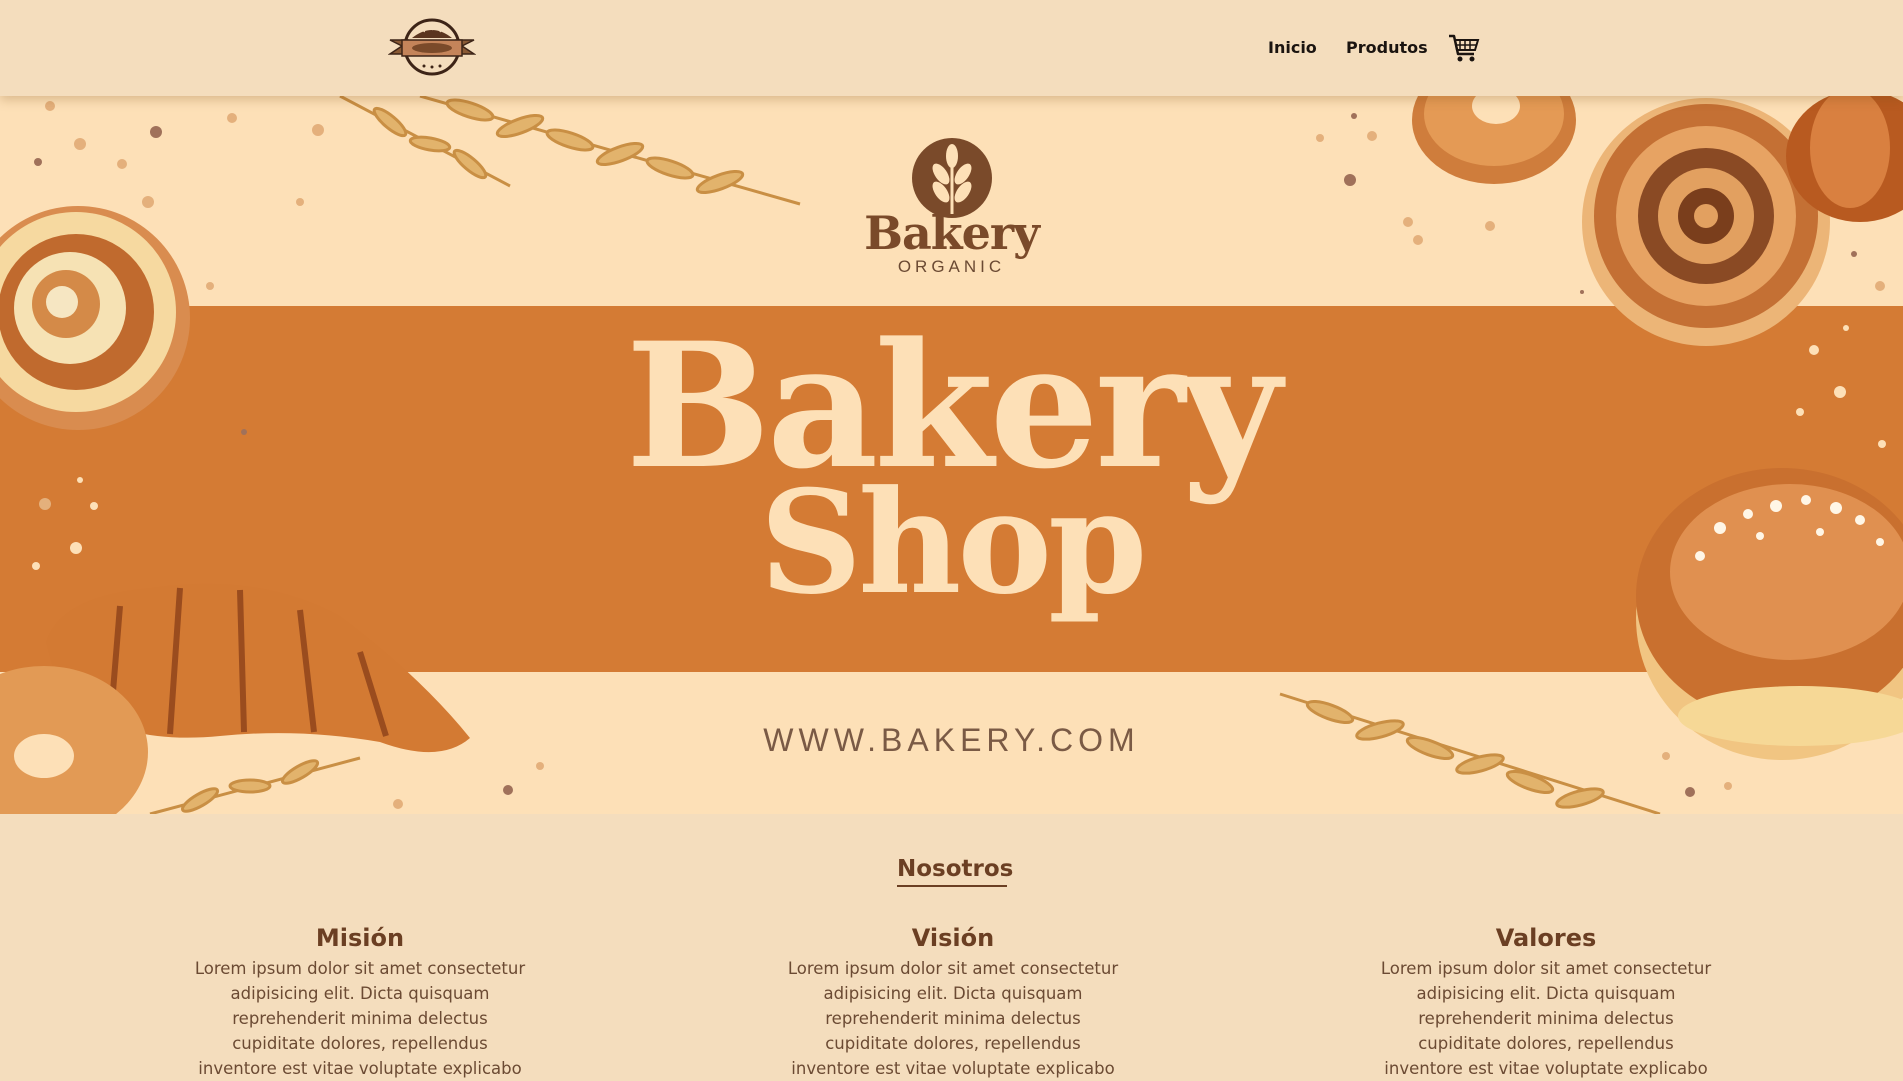  What do you see at coordinates (953, 938) in the screenshot?
I see `column-heading: Visión` at bounding box center [953, 938].